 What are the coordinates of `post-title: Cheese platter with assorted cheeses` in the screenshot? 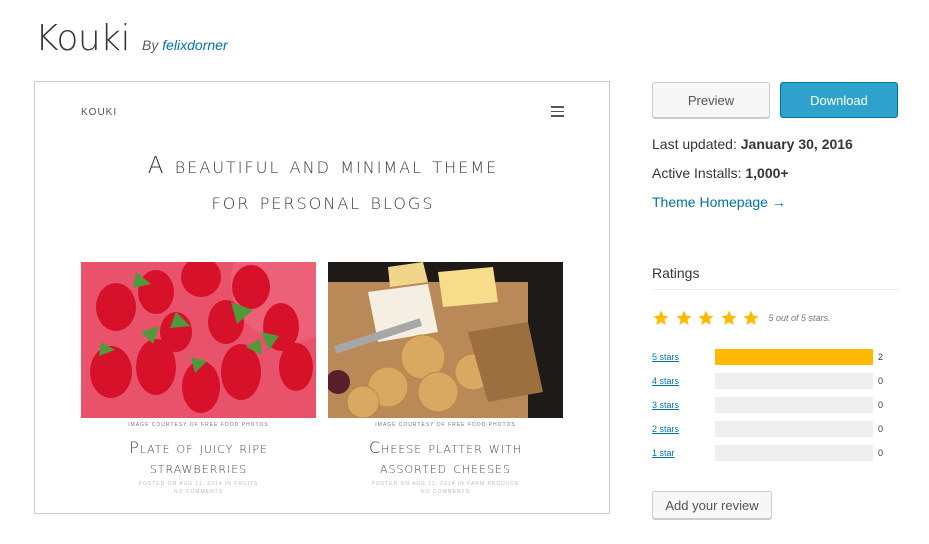 It's located at (445, 458).